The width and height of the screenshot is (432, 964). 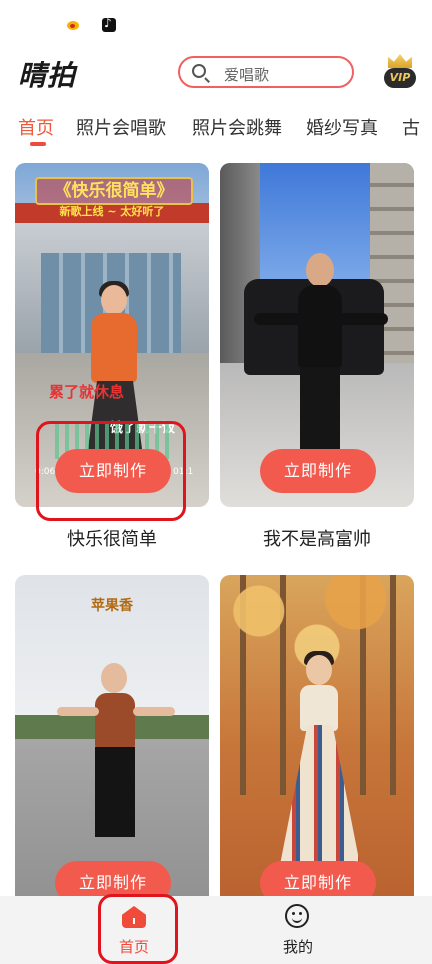 I want to click on profile-smile-icon, so click(x=297, y=916).